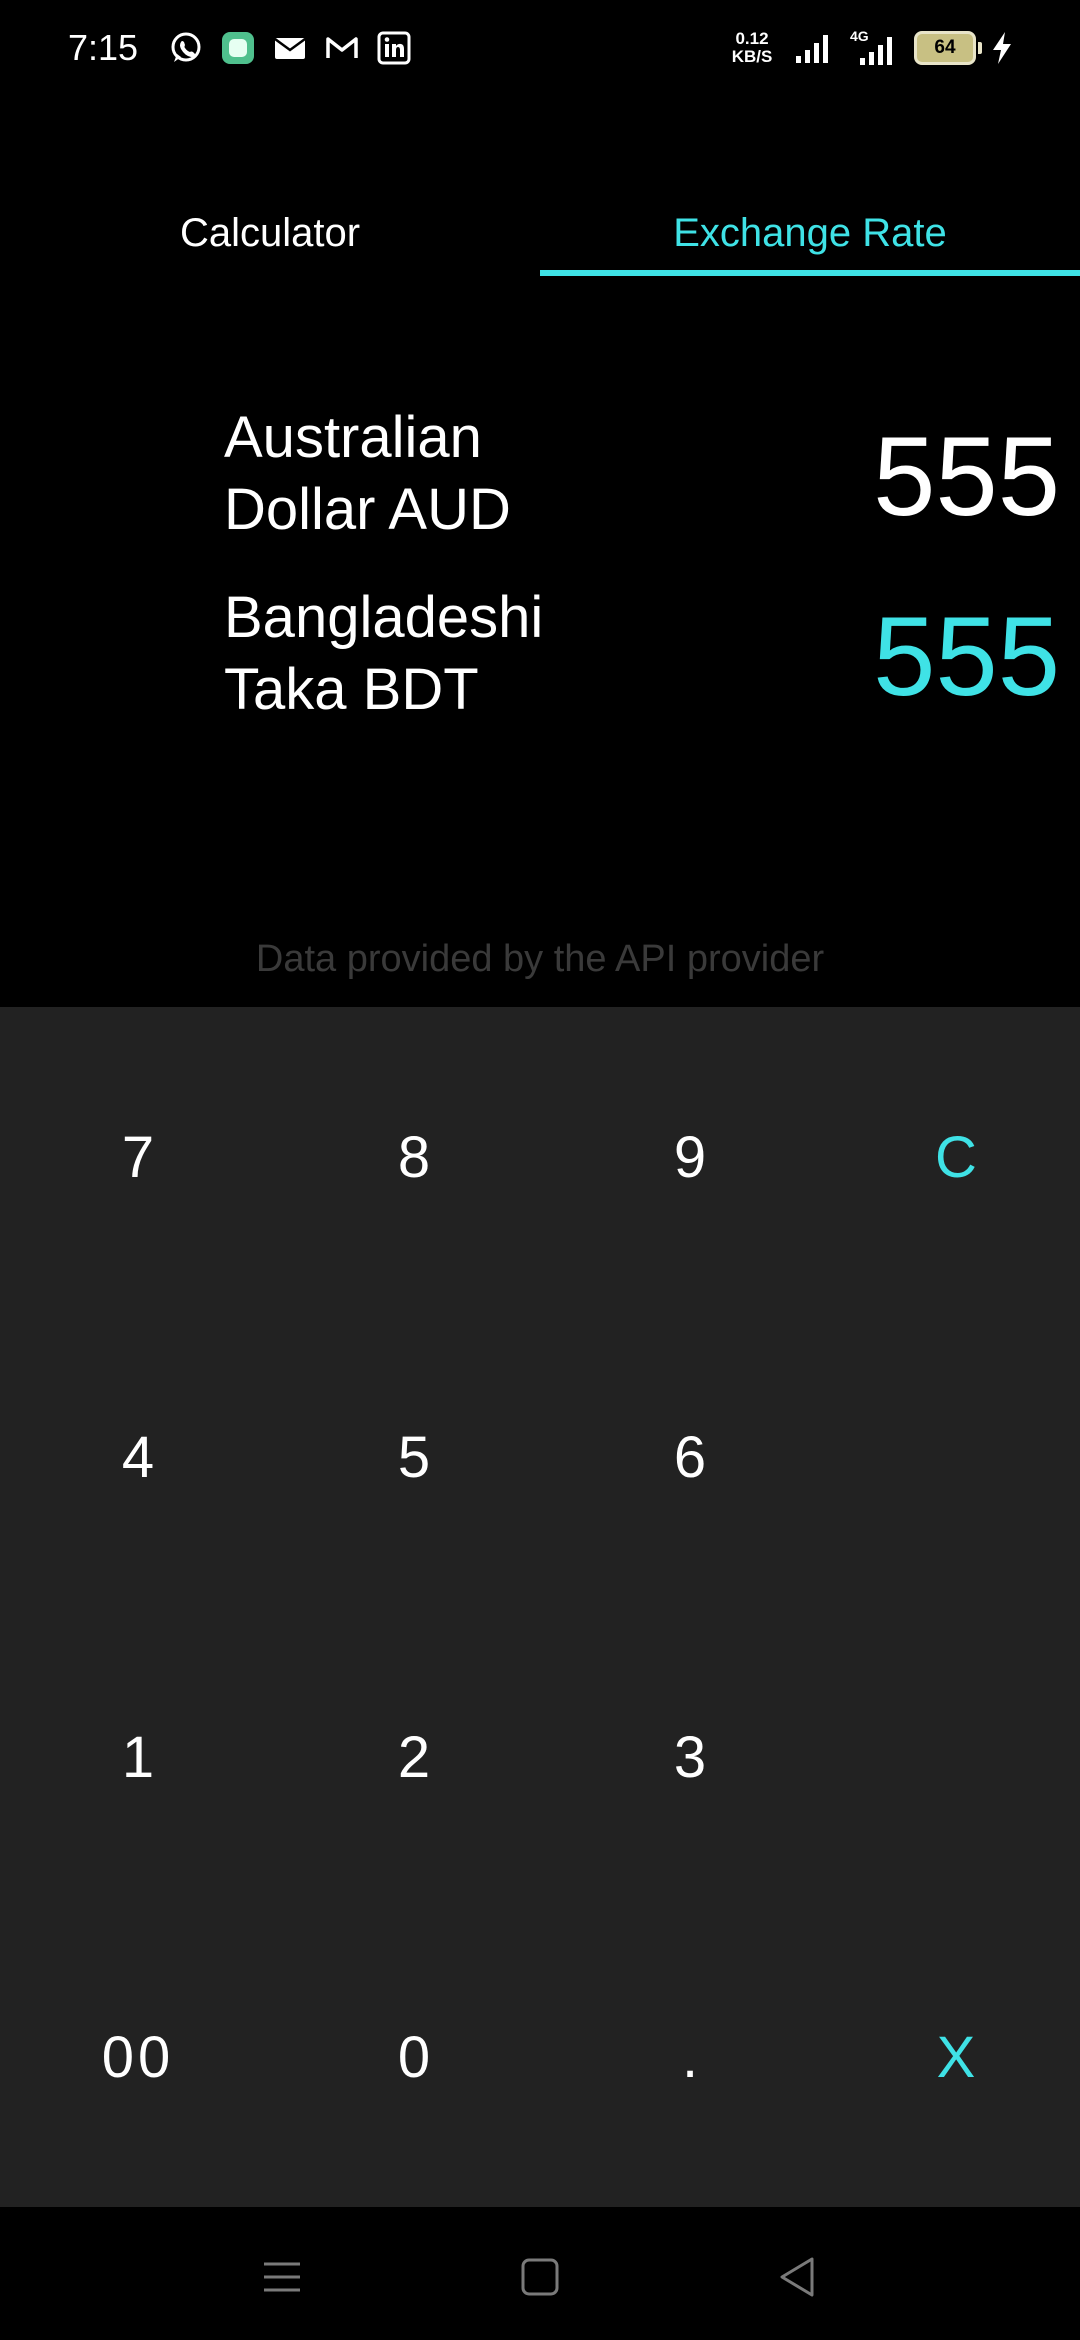 Image resolution: width=1080 pixels, height=2340 pixels. Describe the element at coordinates (394, 48) in the screenshot. I see `linkedin-icon` at that location.